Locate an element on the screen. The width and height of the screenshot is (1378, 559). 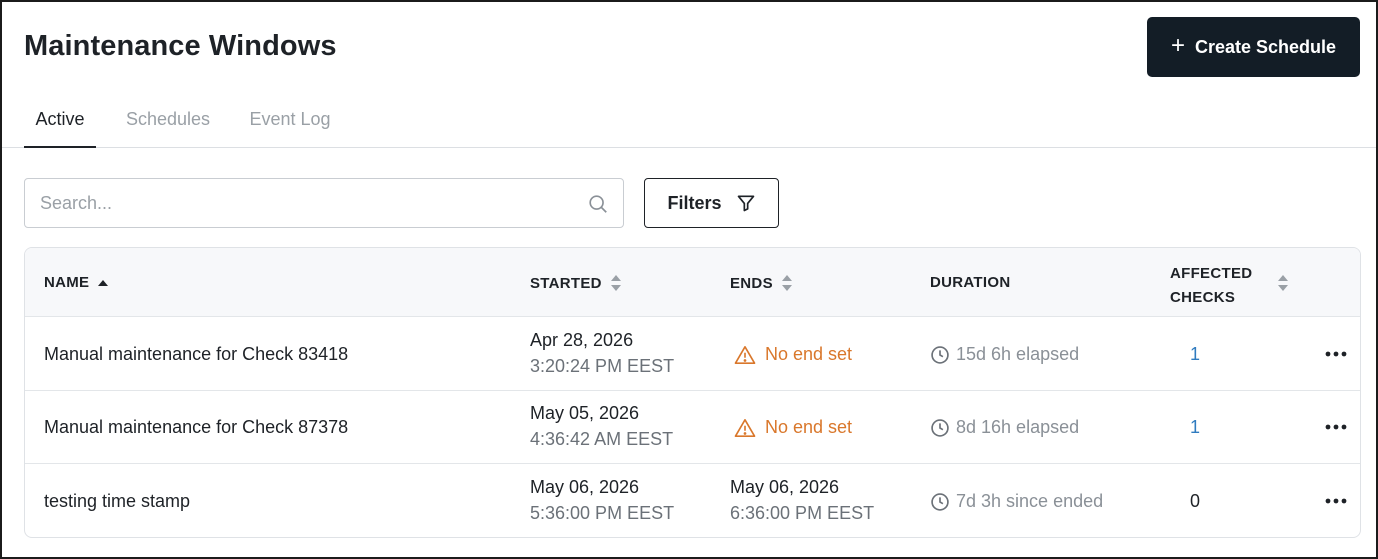
search-box is located at coordinates (324, 203).